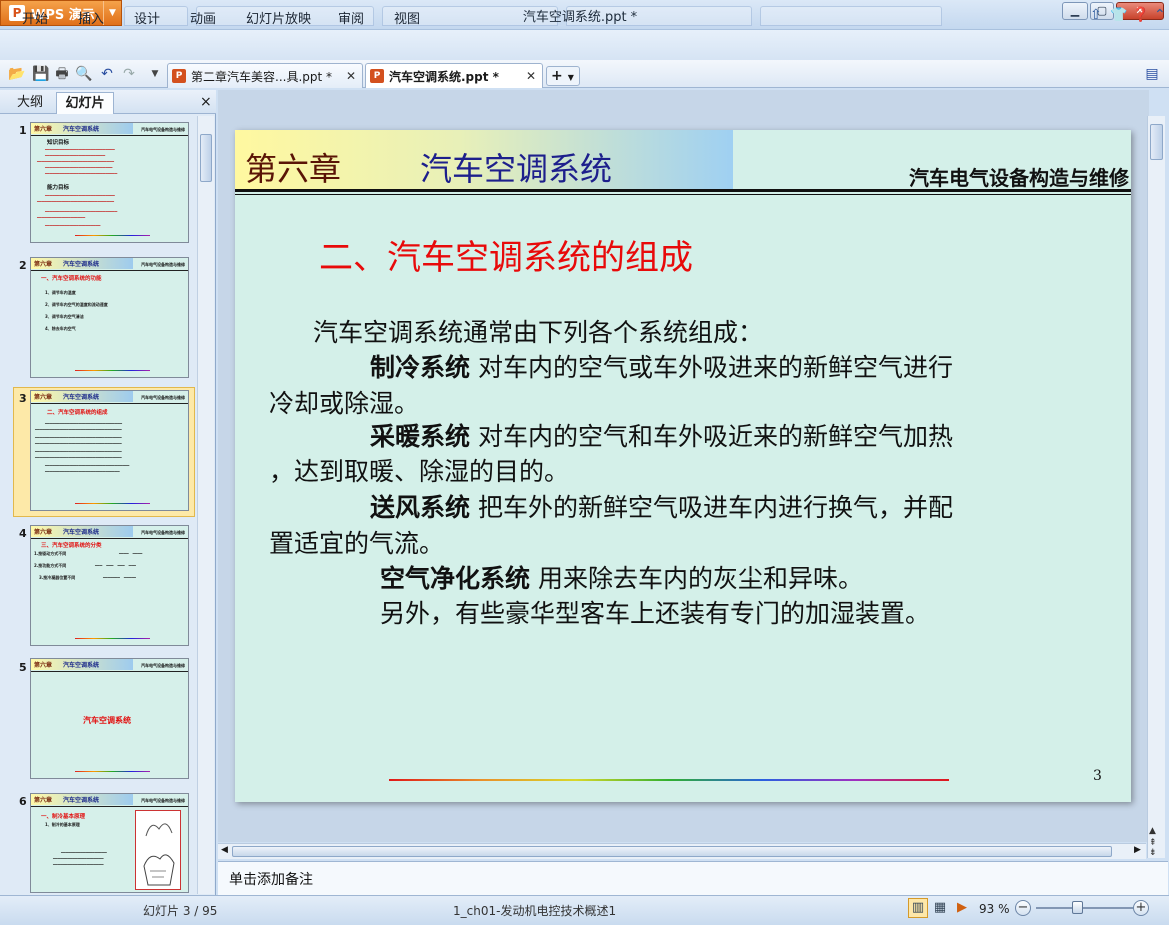 This screenshot has width=1169, height=925. Describe the element at coordinates (1156, 487) in the screenshot. I see `slide-vertical-scrollbar` at that location.